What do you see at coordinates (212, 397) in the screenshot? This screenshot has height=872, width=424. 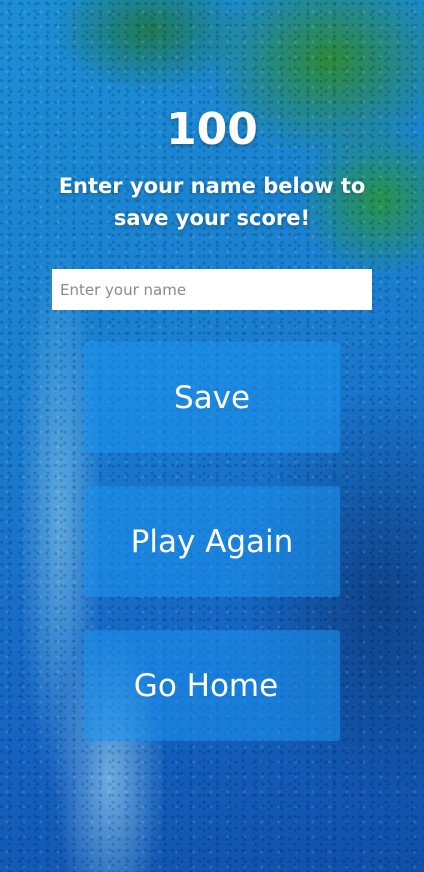 I see `save-button: Save` at bounding box center [212, 397].